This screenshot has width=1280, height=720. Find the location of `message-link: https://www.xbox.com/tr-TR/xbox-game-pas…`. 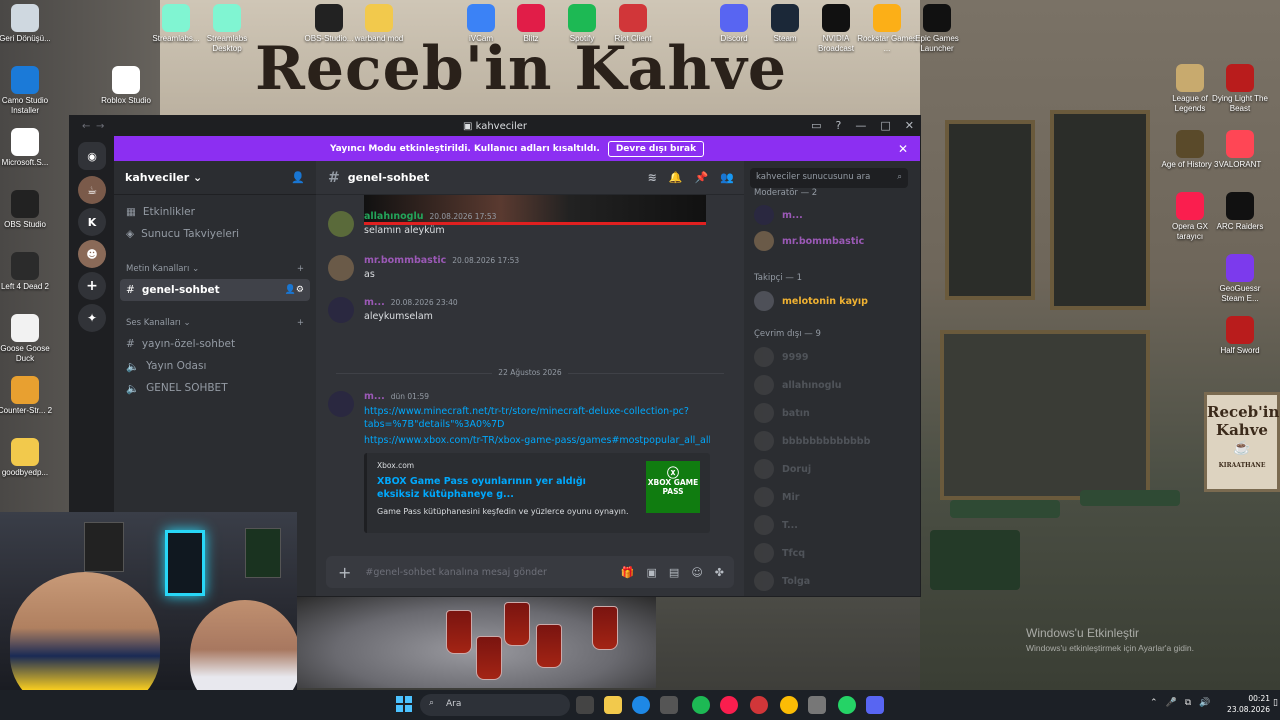

message-link: https://www.xbox.com/tr-TR/xbox-game-pas… is located at coordinates (537, 440).